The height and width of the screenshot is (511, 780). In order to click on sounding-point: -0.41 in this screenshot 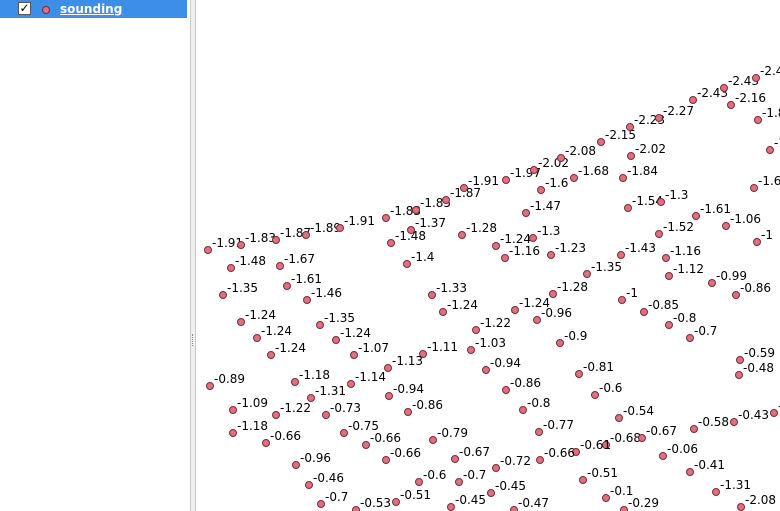, I will do `click(706, 467)`.